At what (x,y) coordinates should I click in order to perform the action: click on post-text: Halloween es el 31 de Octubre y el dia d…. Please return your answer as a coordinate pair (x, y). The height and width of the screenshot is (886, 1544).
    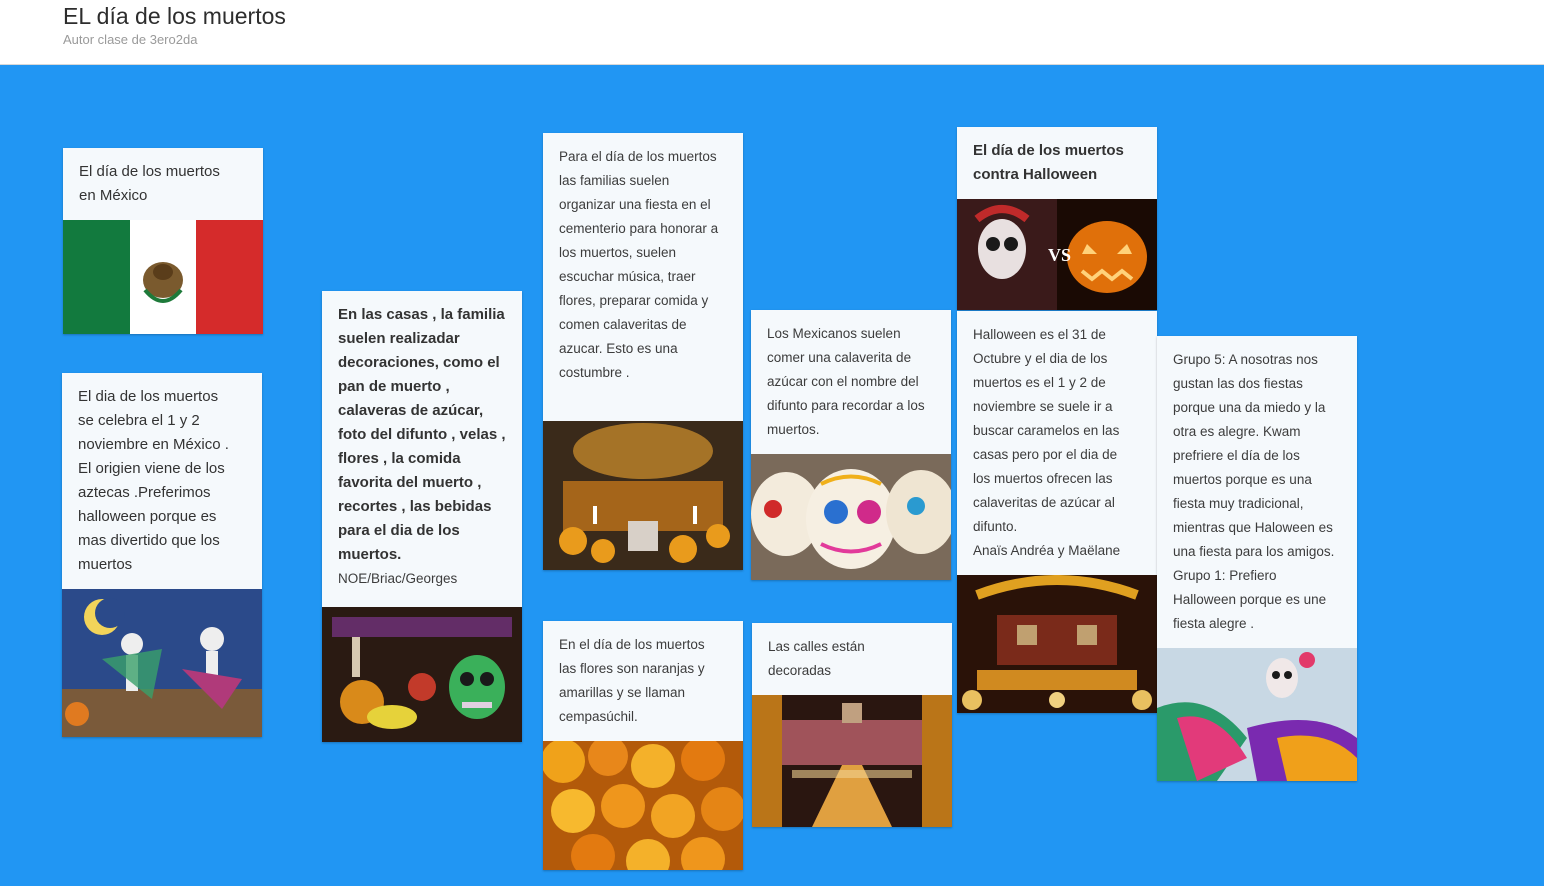
    Looking at the image, I should click on (1047, 442).